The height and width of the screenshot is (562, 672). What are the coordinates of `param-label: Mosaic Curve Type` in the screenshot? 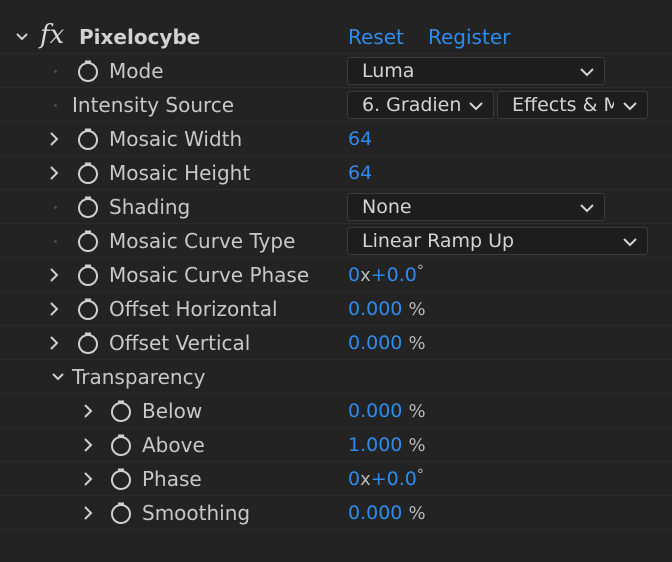 It's located at (202, 241).